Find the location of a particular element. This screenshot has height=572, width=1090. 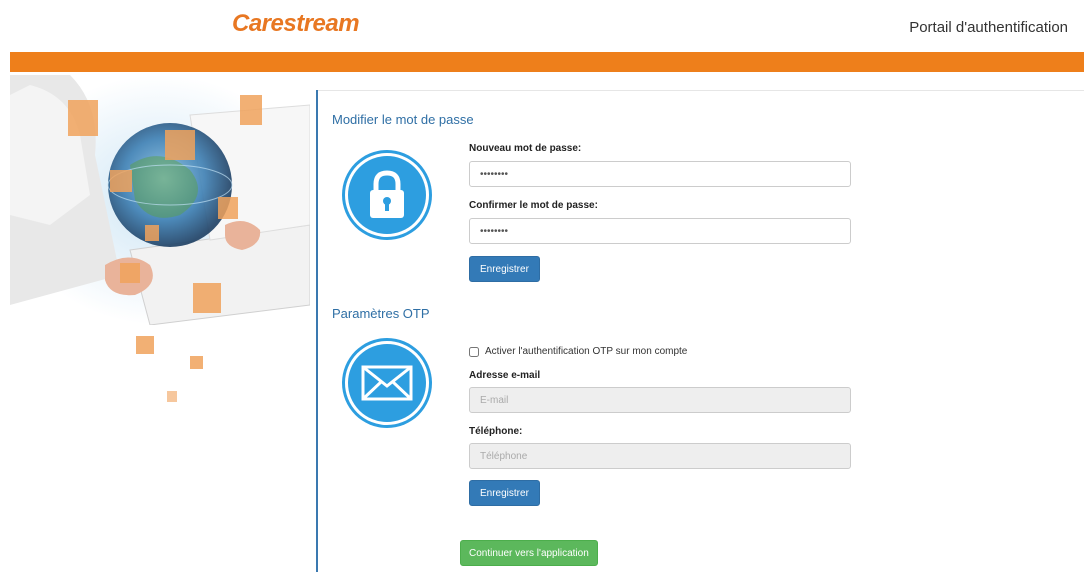

phone-label: Téléphone: is located at coordinates (496, 431).